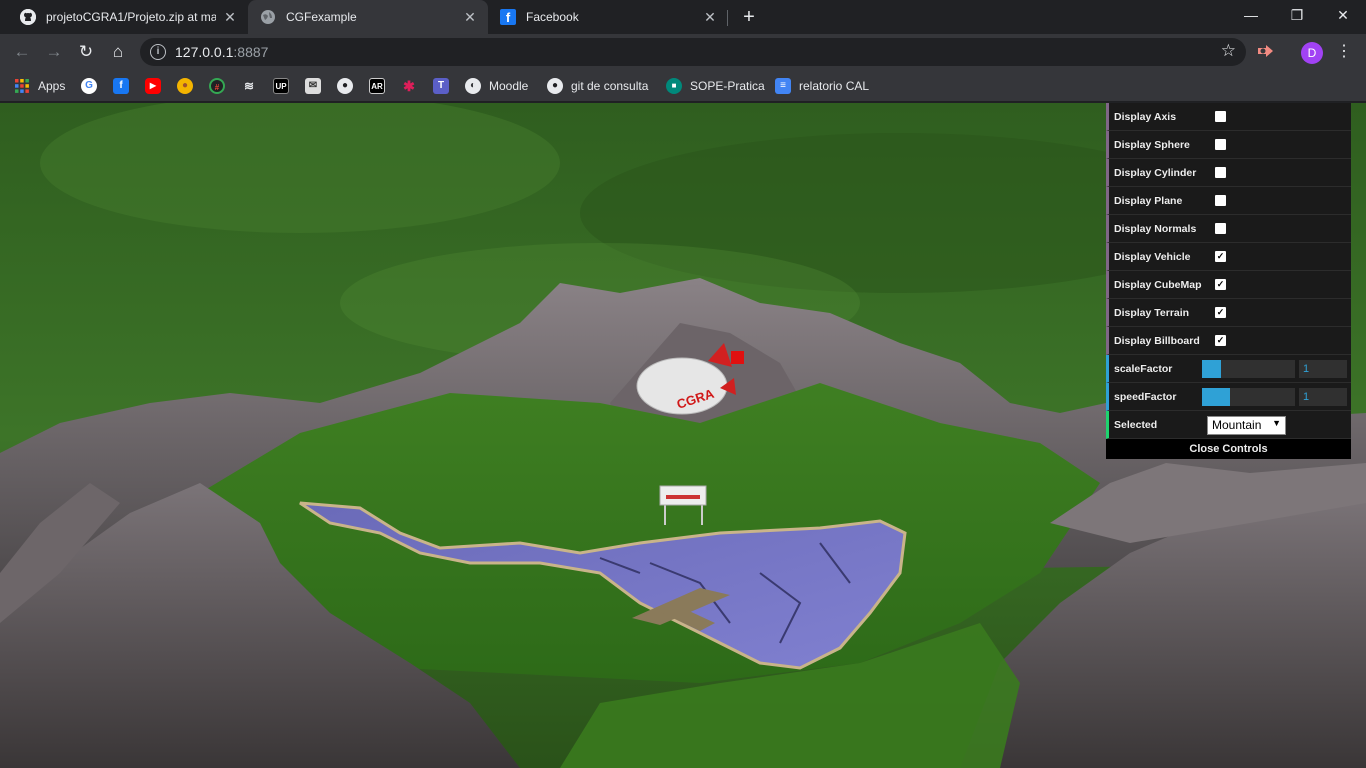 The image size is (1366, 768). Describe the element at coordinates (54, 52) in the screenshot. I see `forward-button: →` at that location.